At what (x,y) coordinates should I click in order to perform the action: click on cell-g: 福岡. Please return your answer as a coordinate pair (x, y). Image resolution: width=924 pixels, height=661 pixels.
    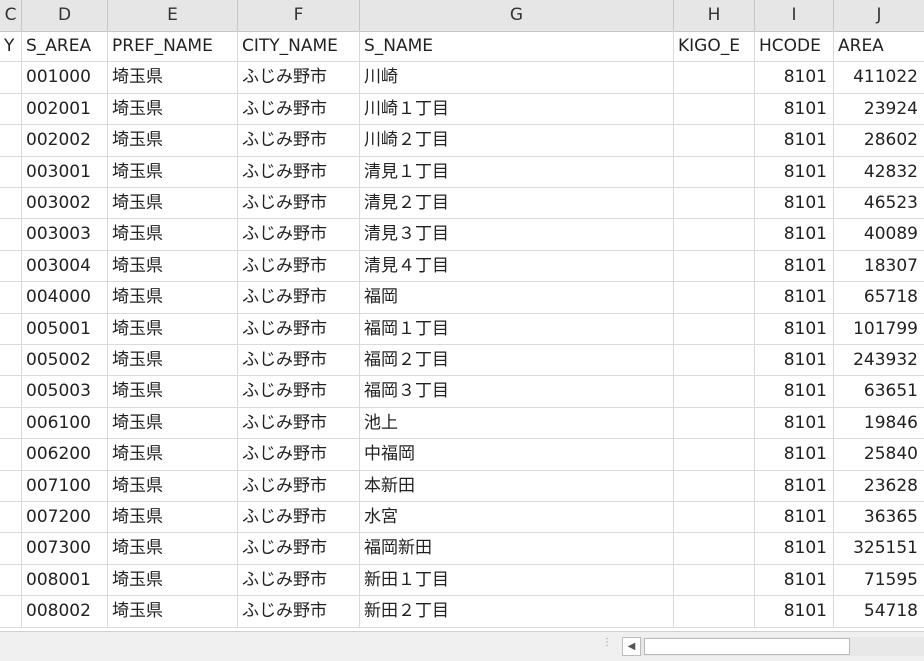
    Looking at the image, I should click on (517, 298).